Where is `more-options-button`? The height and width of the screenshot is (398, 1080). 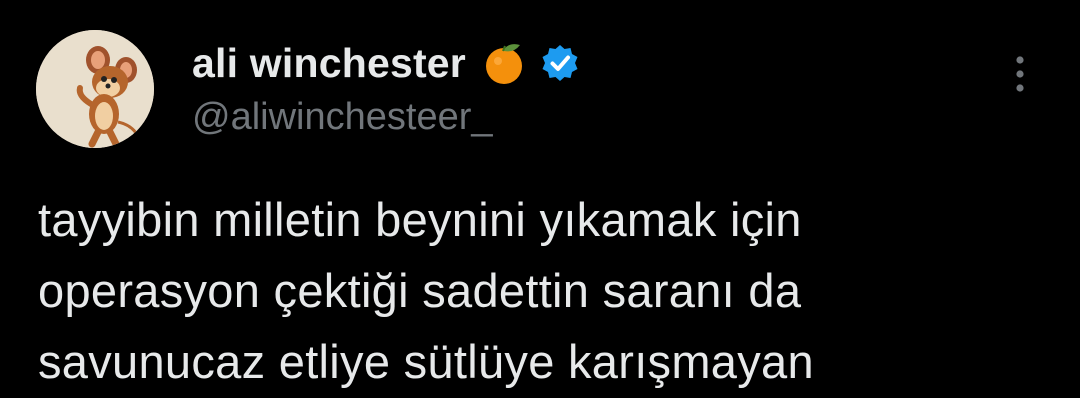
more-options-button is located at coordinates (1020, 74).